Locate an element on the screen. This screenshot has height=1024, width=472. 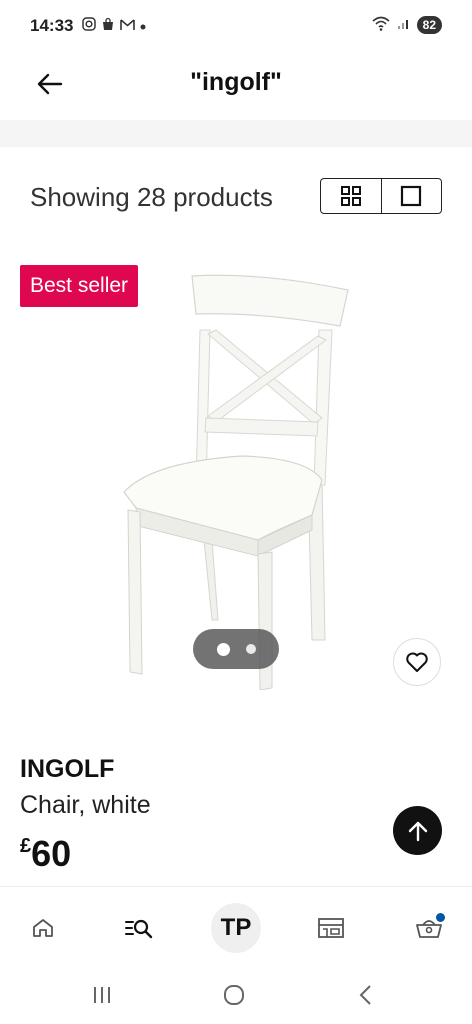
scroll-to-top-button is located at coordinates (417, 830).